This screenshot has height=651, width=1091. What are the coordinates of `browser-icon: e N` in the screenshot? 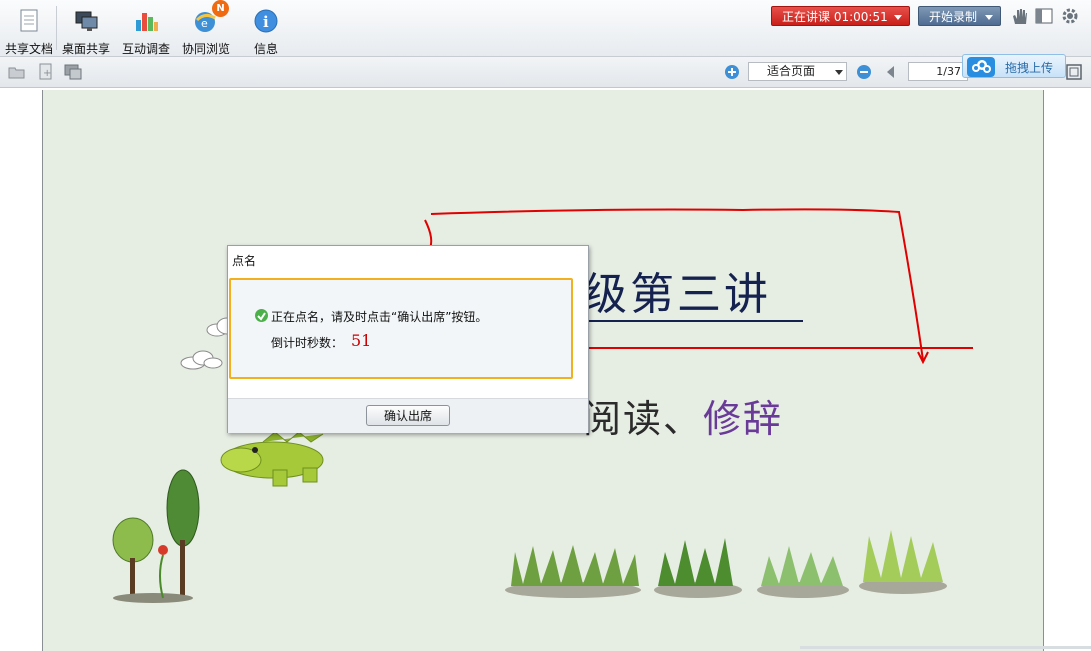 It's located at (211, 17).